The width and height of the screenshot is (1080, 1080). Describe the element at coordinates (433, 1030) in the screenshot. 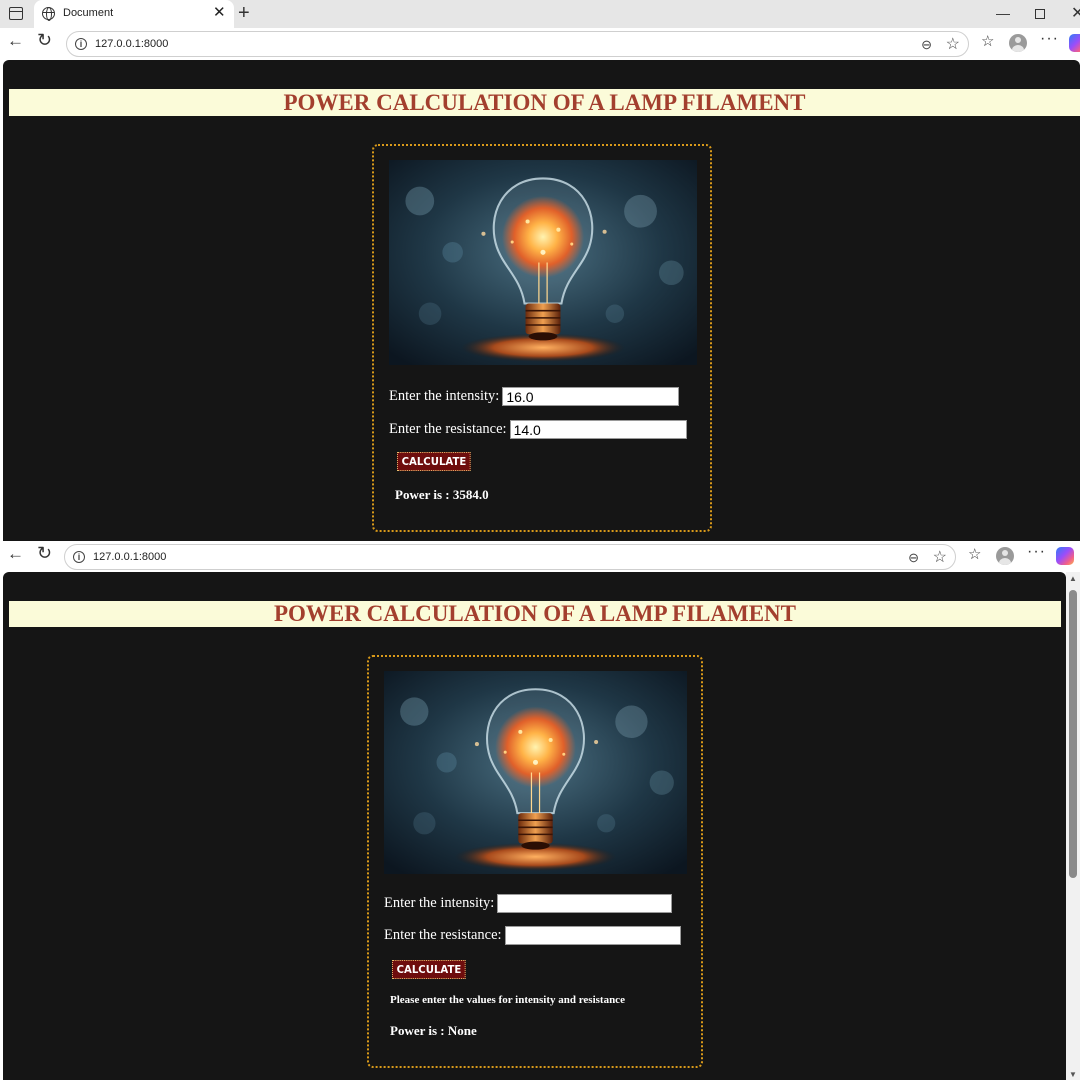

I see `power-result: Power is : None` at that location.